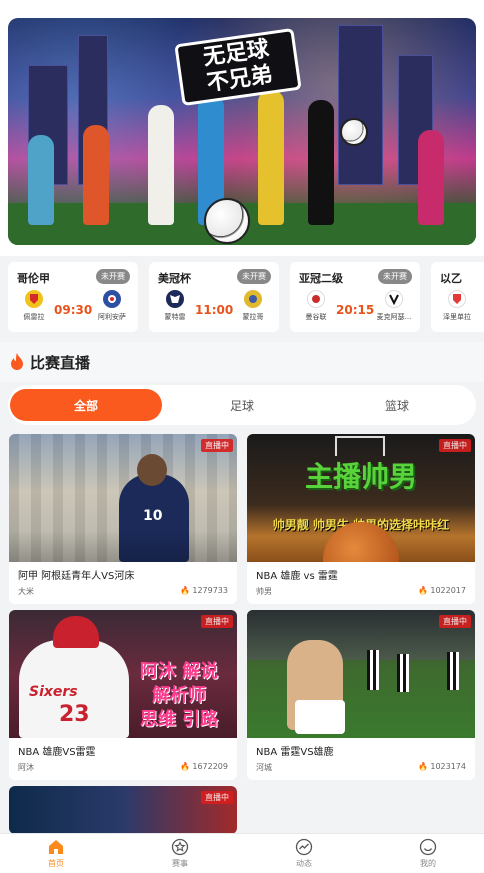  I want to click on match-time: 20:15, so click(355, 310).